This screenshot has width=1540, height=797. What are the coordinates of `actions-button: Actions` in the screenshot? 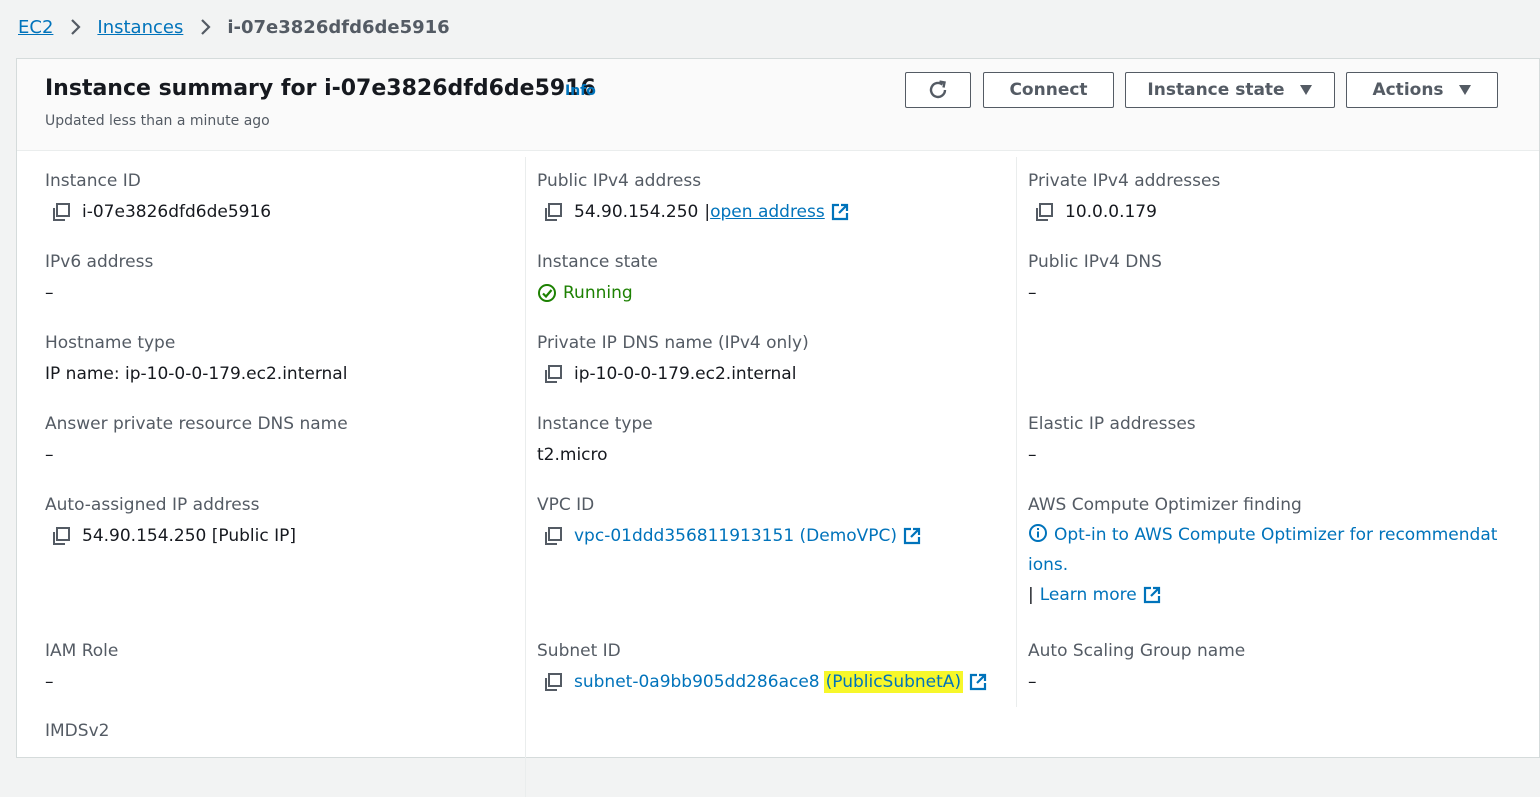 It's located at (1422, 90).